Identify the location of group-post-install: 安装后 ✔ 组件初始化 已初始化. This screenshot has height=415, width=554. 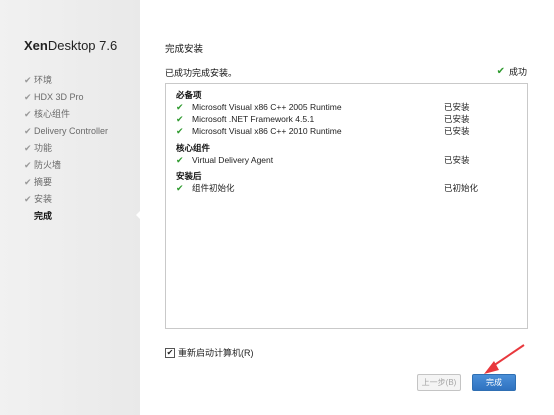
(346, 182).